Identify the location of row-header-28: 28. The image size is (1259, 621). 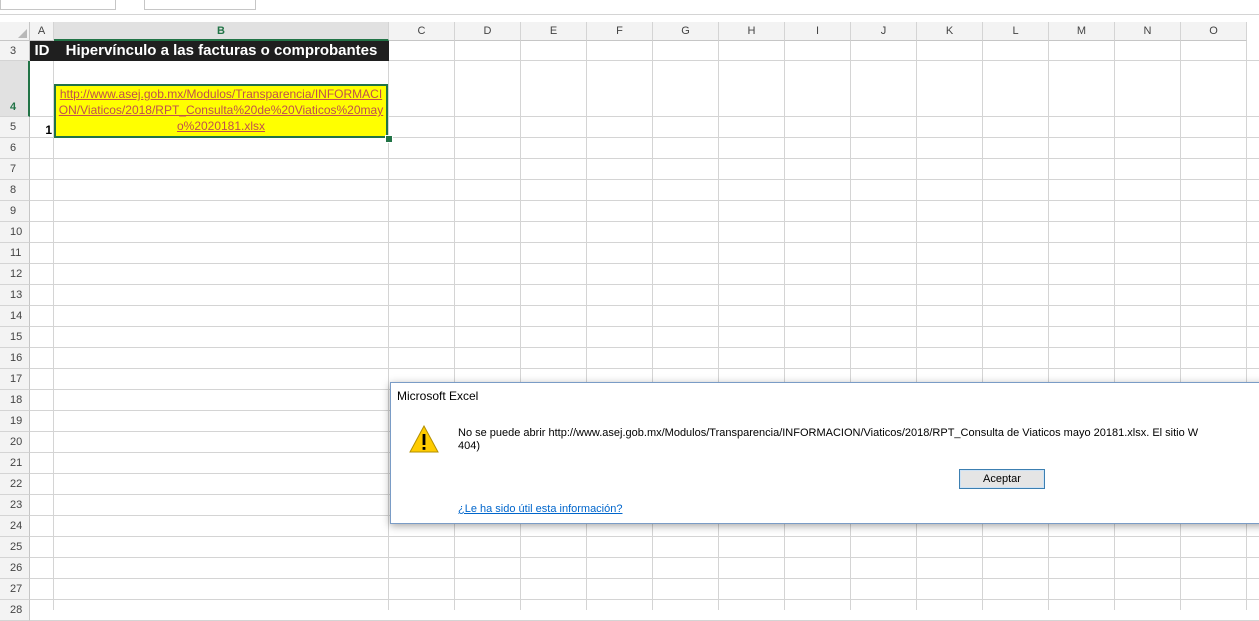
(15, 610).